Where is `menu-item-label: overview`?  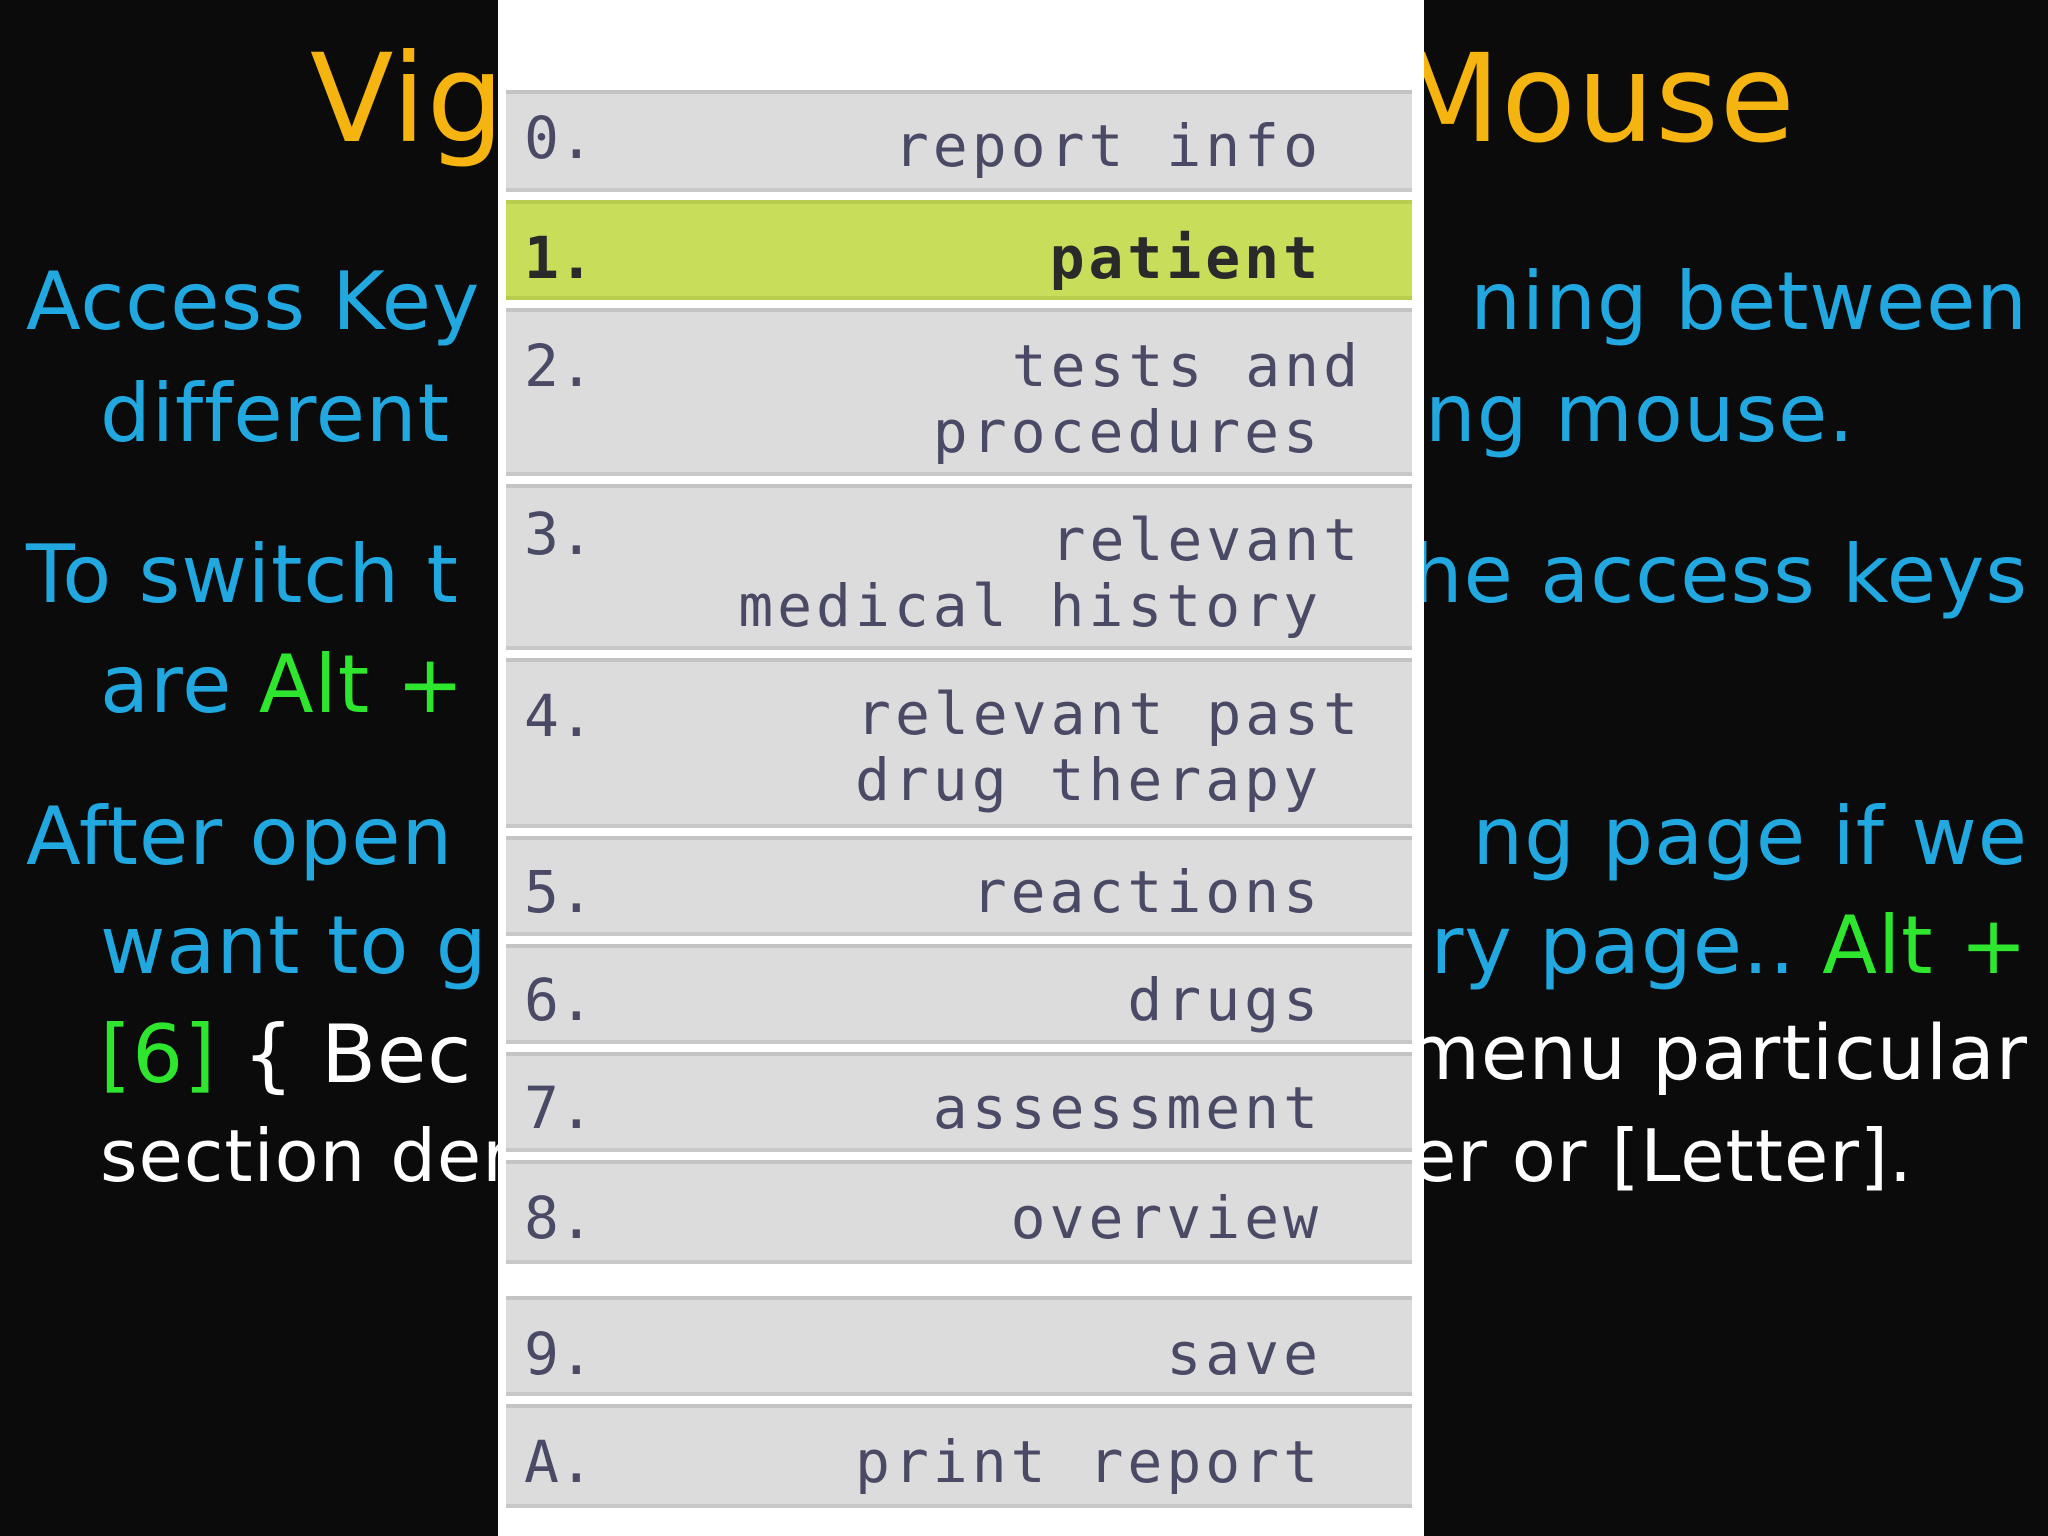
menu-item-label: overview is located at coordinates (1166, 1218).